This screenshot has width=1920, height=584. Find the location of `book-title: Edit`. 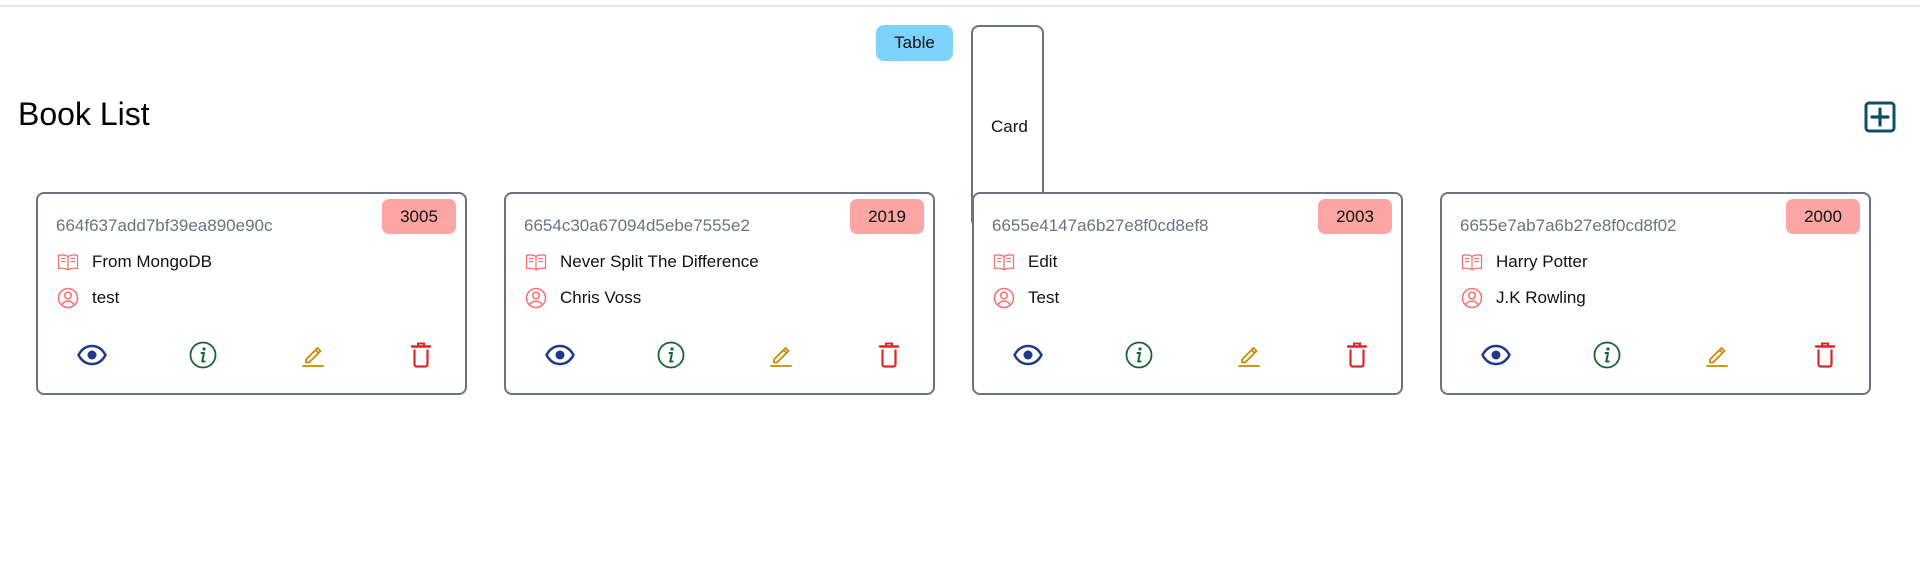

book-title: Edit is located at coordinates (1043, 261).